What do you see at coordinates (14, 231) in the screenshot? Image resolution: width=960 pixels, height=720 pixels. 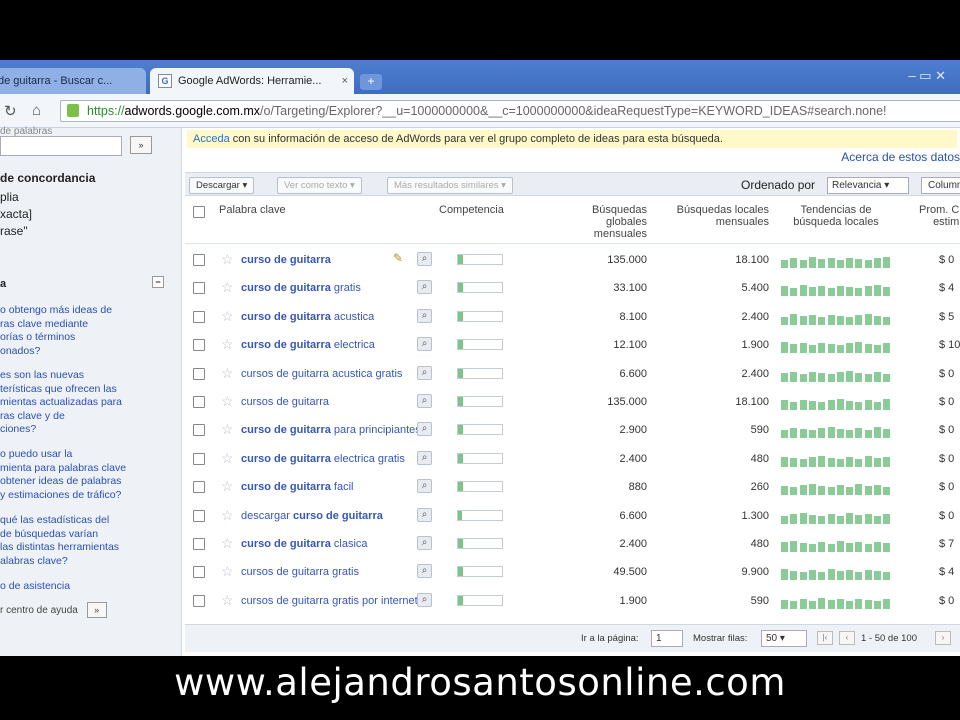 I see `match-option-phrase: rase"` at bounding box center [14, 231].